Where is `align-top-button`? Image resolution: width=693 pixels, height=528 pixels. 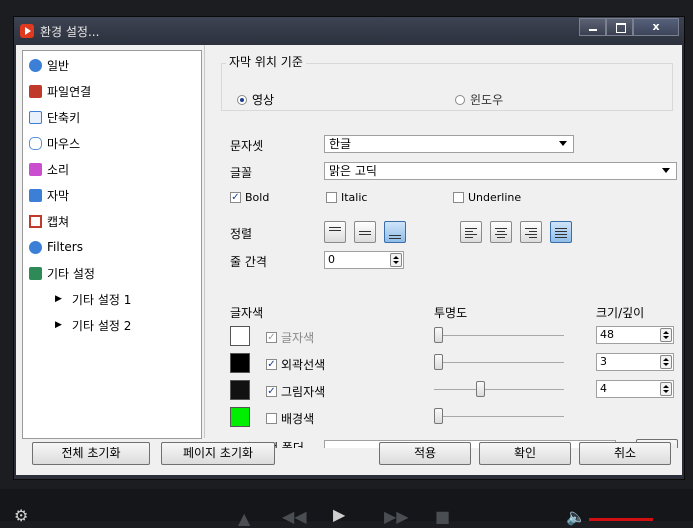 align-top-button is located at coordinates (335, 232).